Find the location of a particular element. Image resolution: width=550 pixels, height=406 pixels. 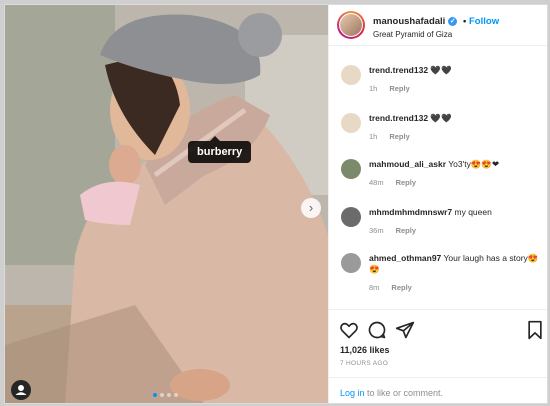

comment-age: 8m is located at coordinates (374, 287).